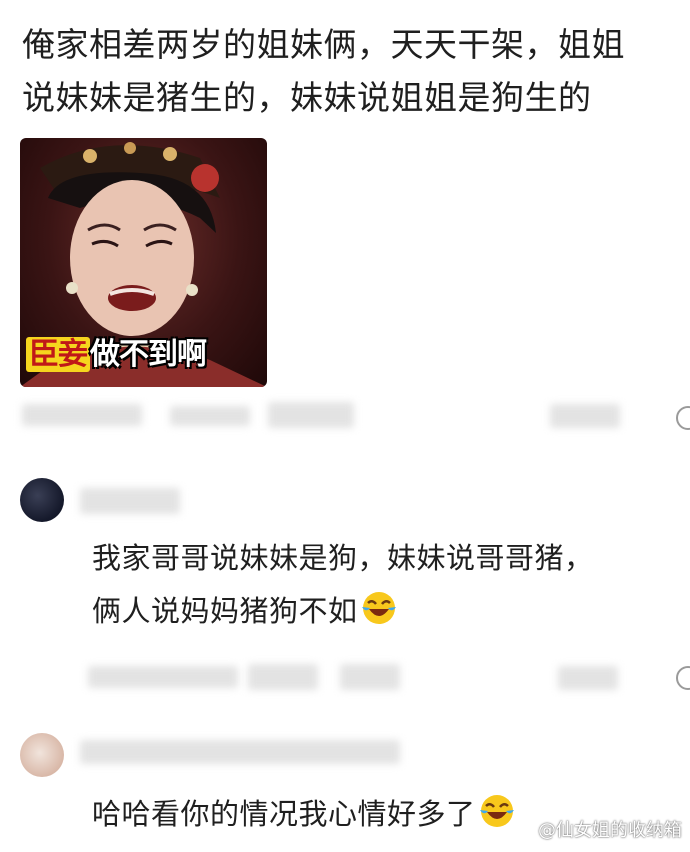  What do you see at coordinates (378, 677) in the screenshot?
I see `comment-meta-blurred` at bounding box center [378, 677].